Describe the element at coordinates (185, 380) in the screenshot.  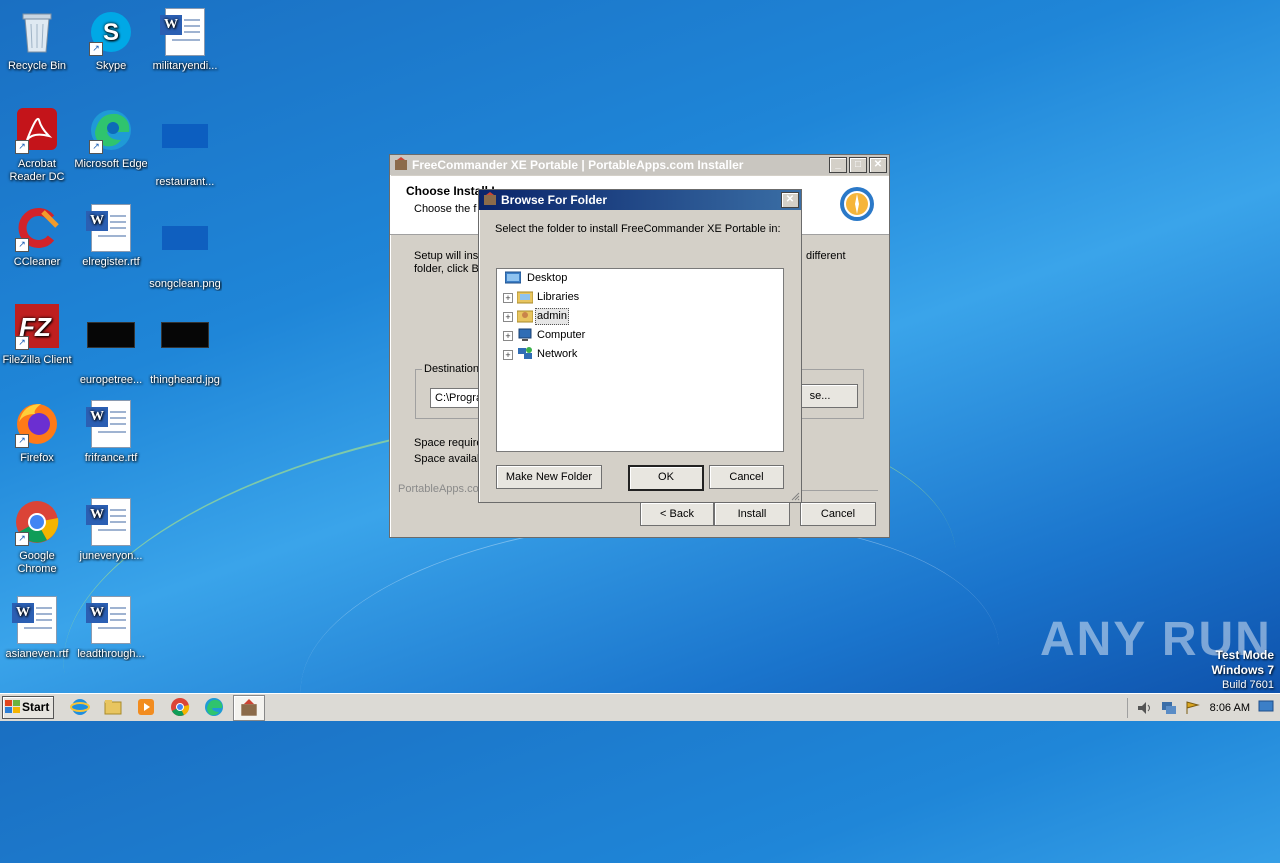
I see `desktop-icon-label: thingheard.jpg` at that location.